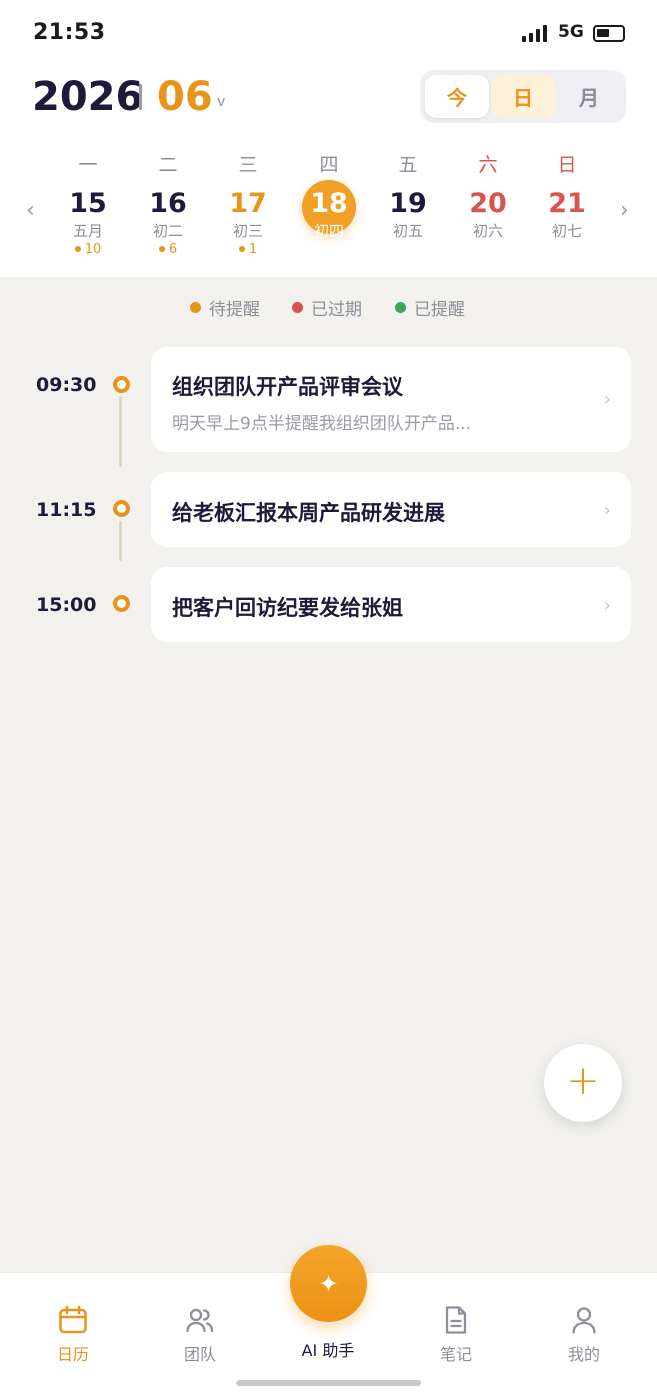 The image size is (657, 1400). Describe the element at coordinates (328, 1383) in the screenshot. I see `home-indicator` at that location.